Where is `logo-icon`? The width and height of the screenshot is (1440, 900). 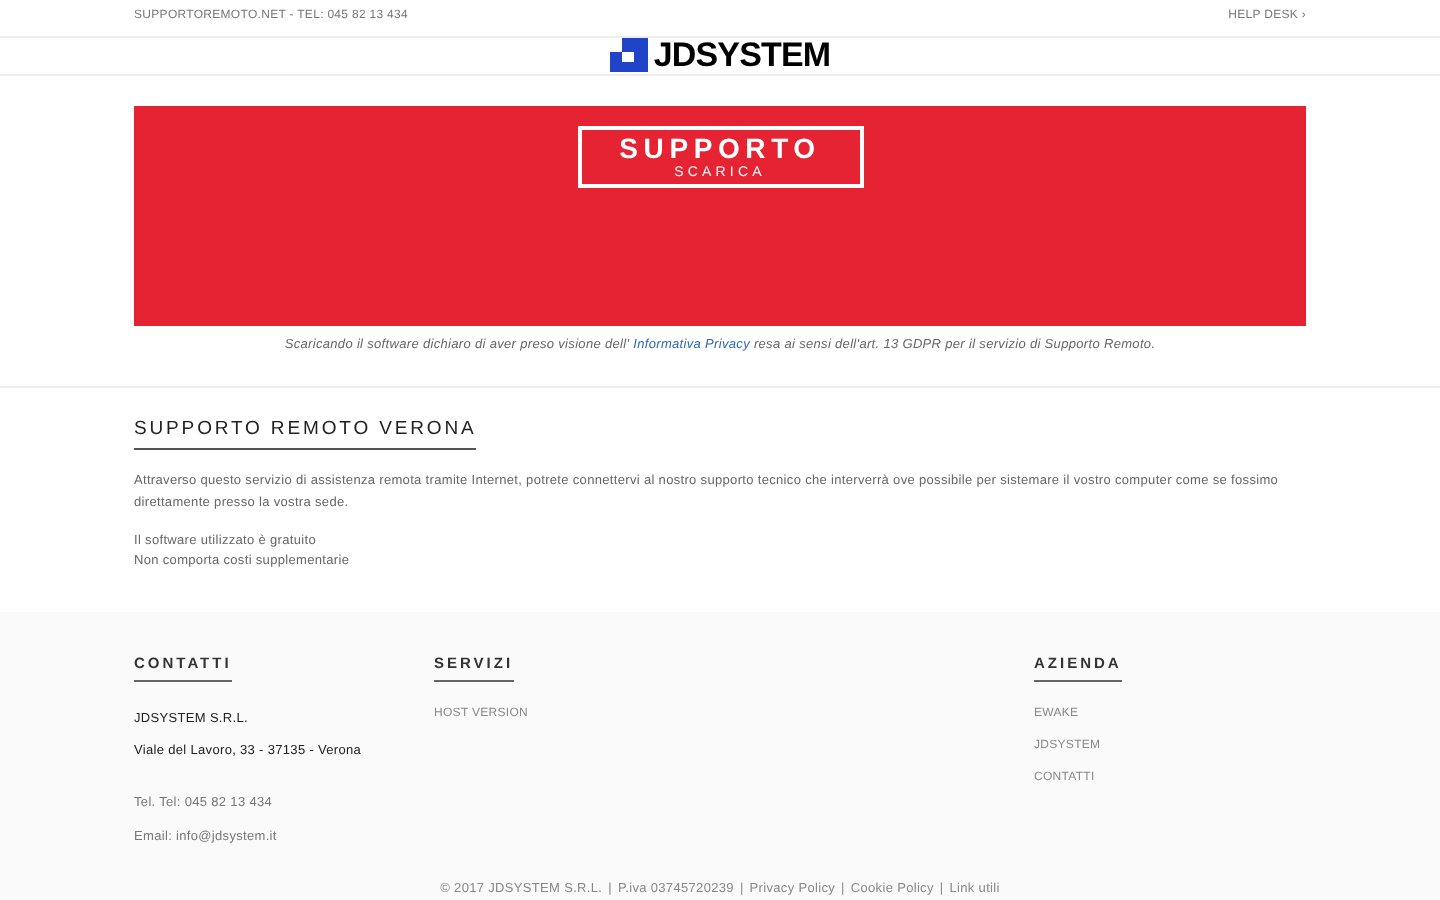
logo-icon is located at coordinates (628, 55).